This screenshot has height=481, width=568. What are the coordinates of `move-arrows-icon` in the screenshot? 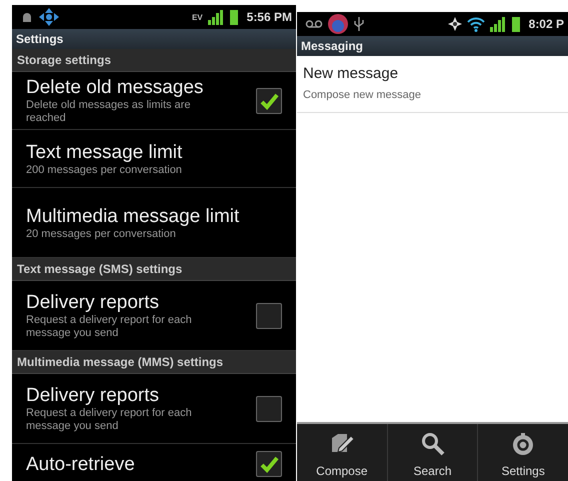 It's located at (49, 17).